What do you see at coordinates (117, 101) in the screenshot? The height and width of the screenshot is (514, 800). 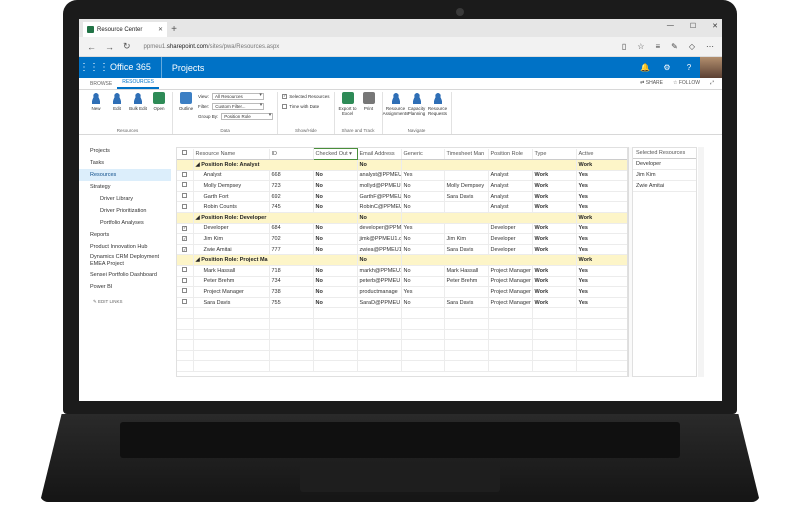 I see `edit-resource-button: Edit` at bounding box center [117, 101].